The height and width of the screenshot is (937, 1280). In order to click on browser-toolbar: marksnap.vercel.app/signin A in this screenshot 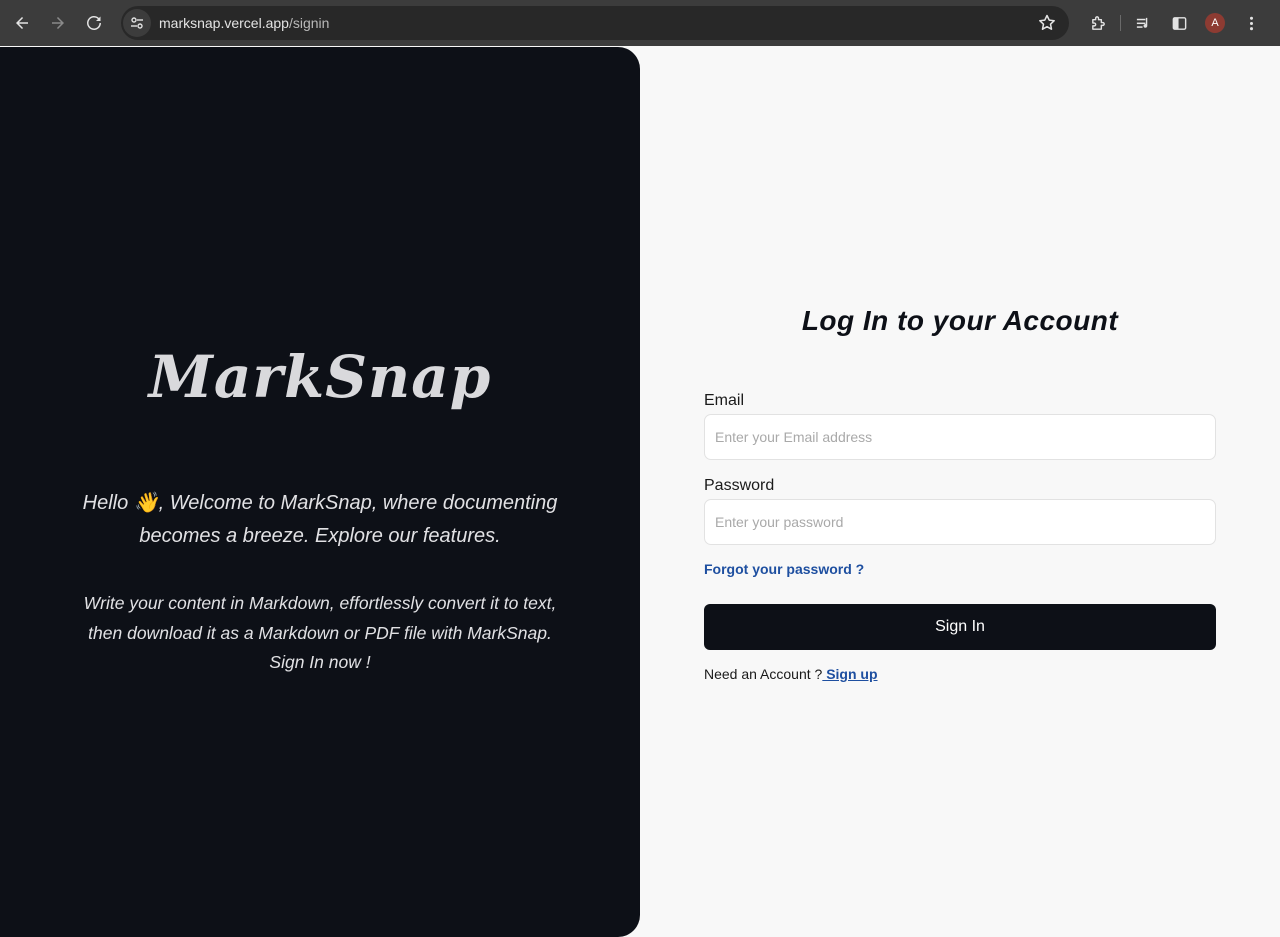, I will do `click(640, 23)`.